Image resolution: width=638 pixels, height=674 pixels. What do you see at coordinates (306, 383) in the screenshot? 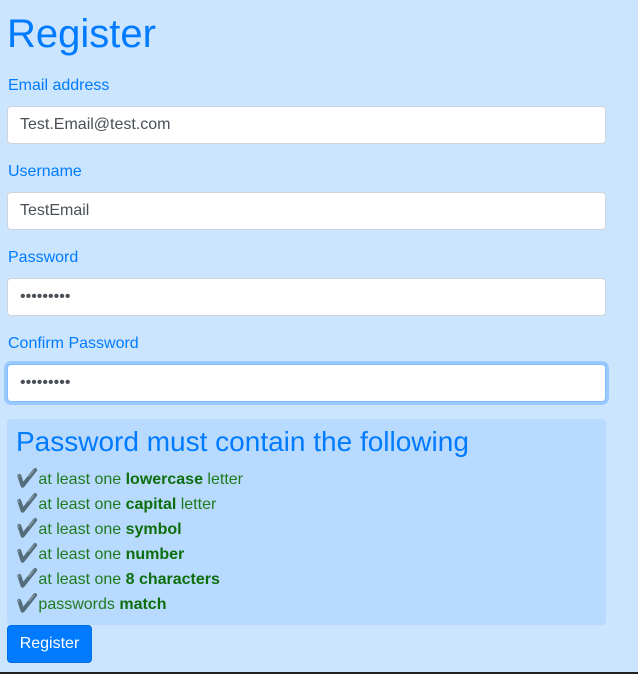
I see `confirm-password-field` at bounding box center [306, 383].